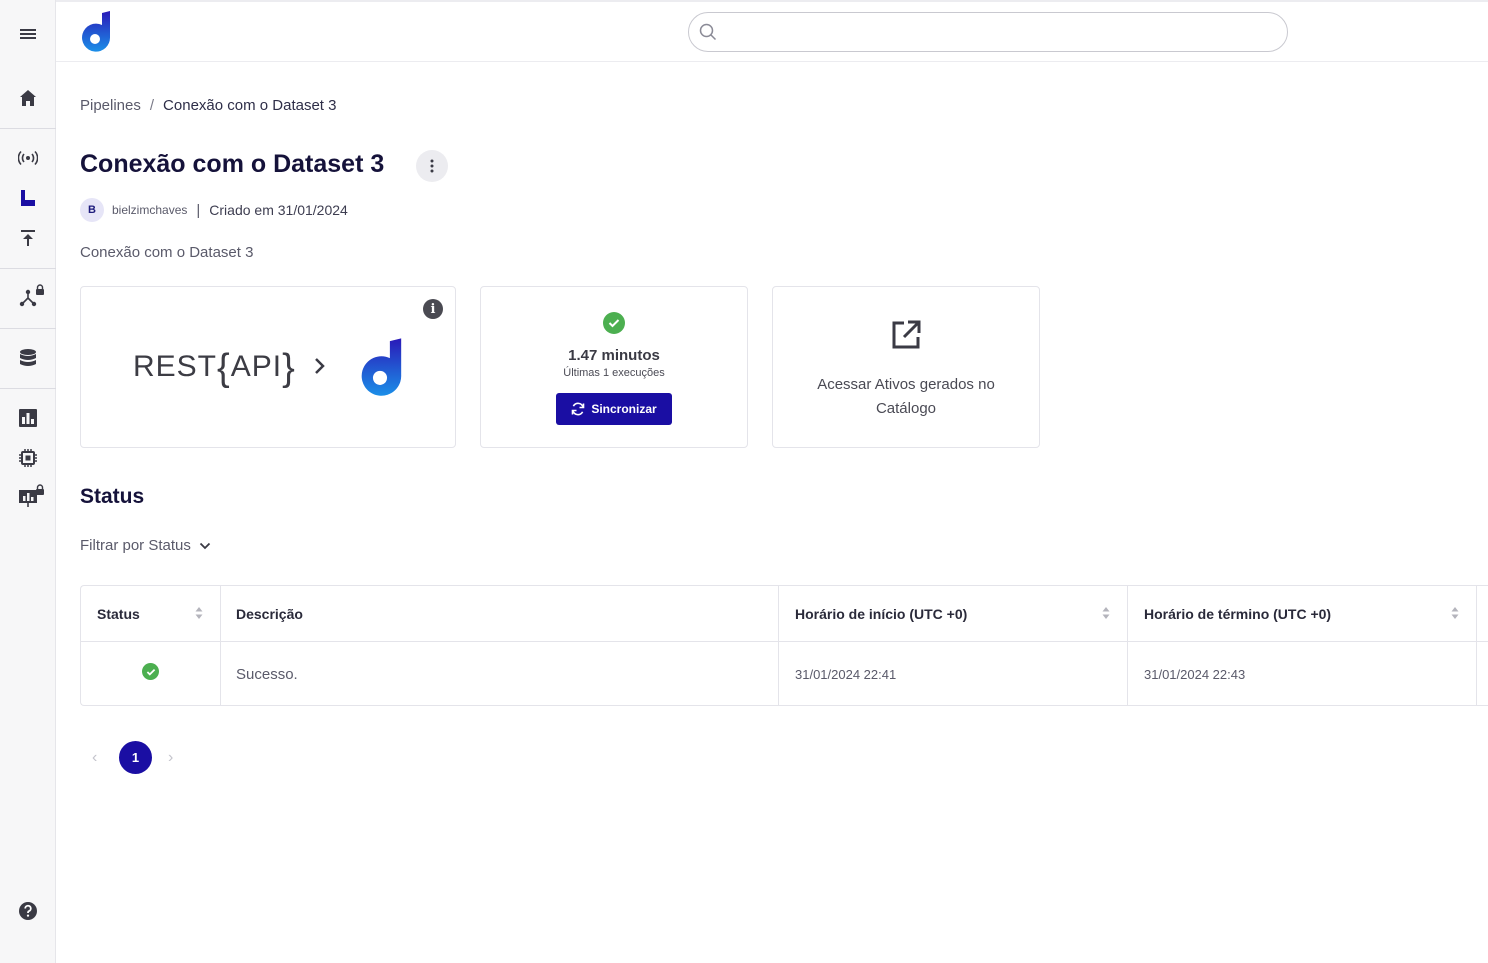 This screenshot has width=1488, height=963. What do you see at coordinates (170, 757) in the screenshot?
I see `pagination-next-button: ›` at bounding box center [170, 757].